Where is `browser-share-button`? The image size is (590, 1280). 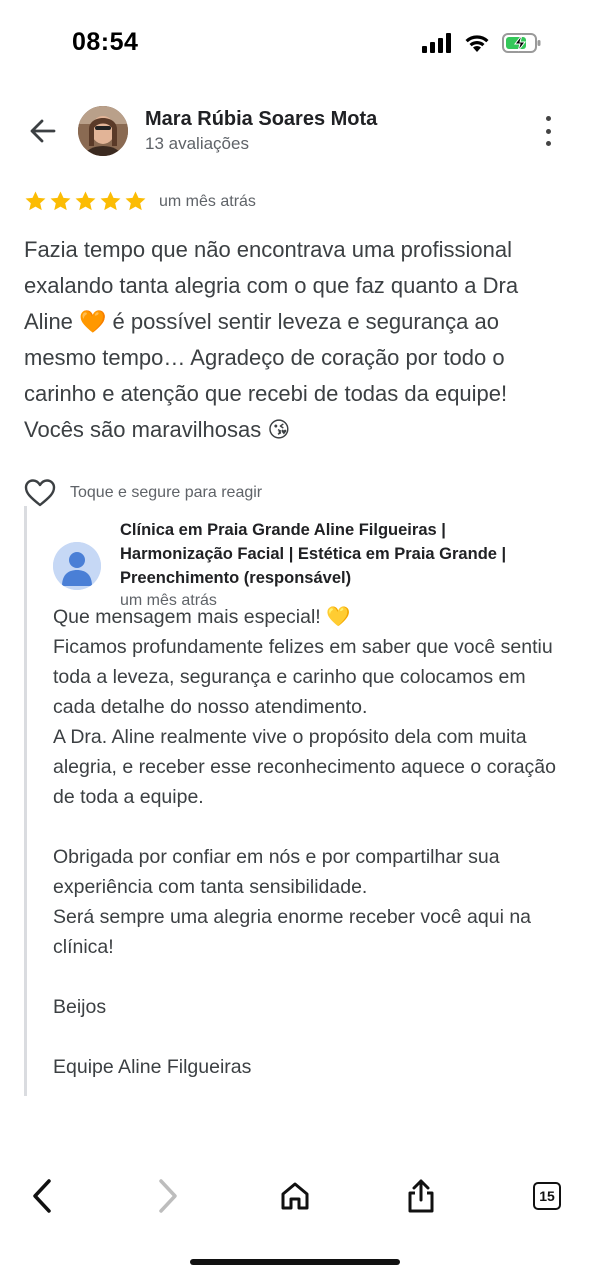
browser-share-button is located at coordinates (421, 1196).